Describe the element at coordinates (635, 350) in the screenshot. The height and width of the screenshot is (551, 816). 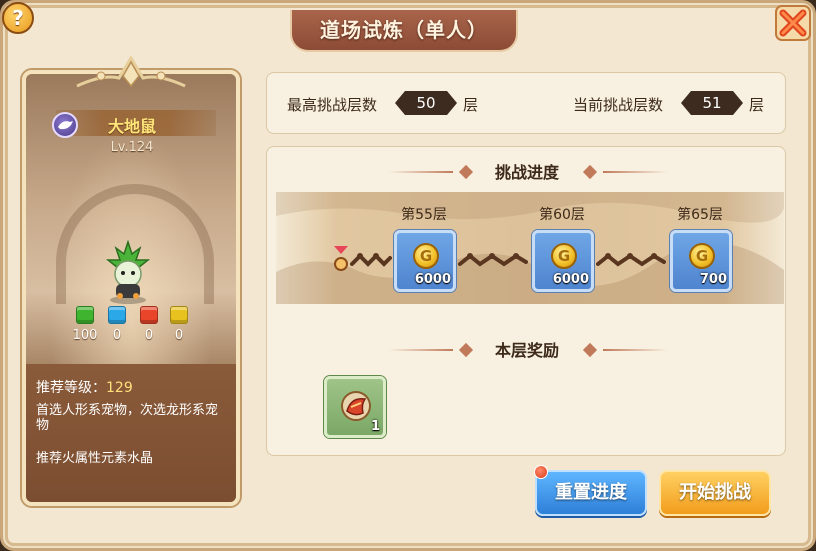
I see `reward-title-deco-right` at that location.